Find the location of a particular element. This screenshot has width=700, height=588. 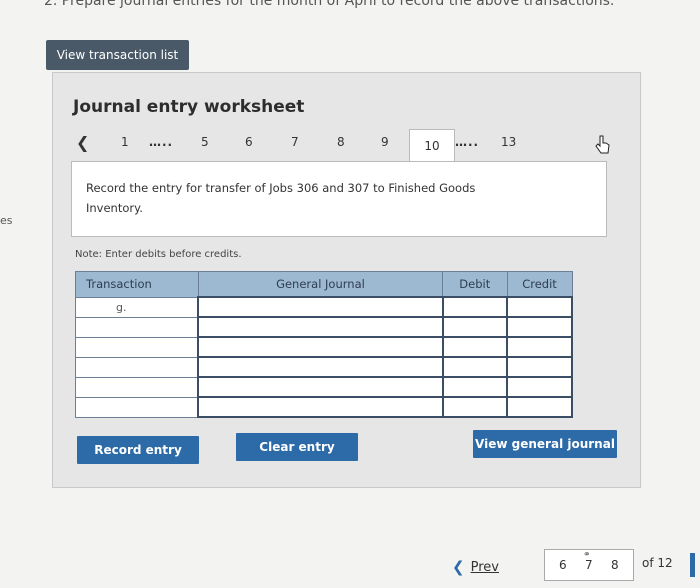

prev-label: Prev is located at coordinates (484, 567).